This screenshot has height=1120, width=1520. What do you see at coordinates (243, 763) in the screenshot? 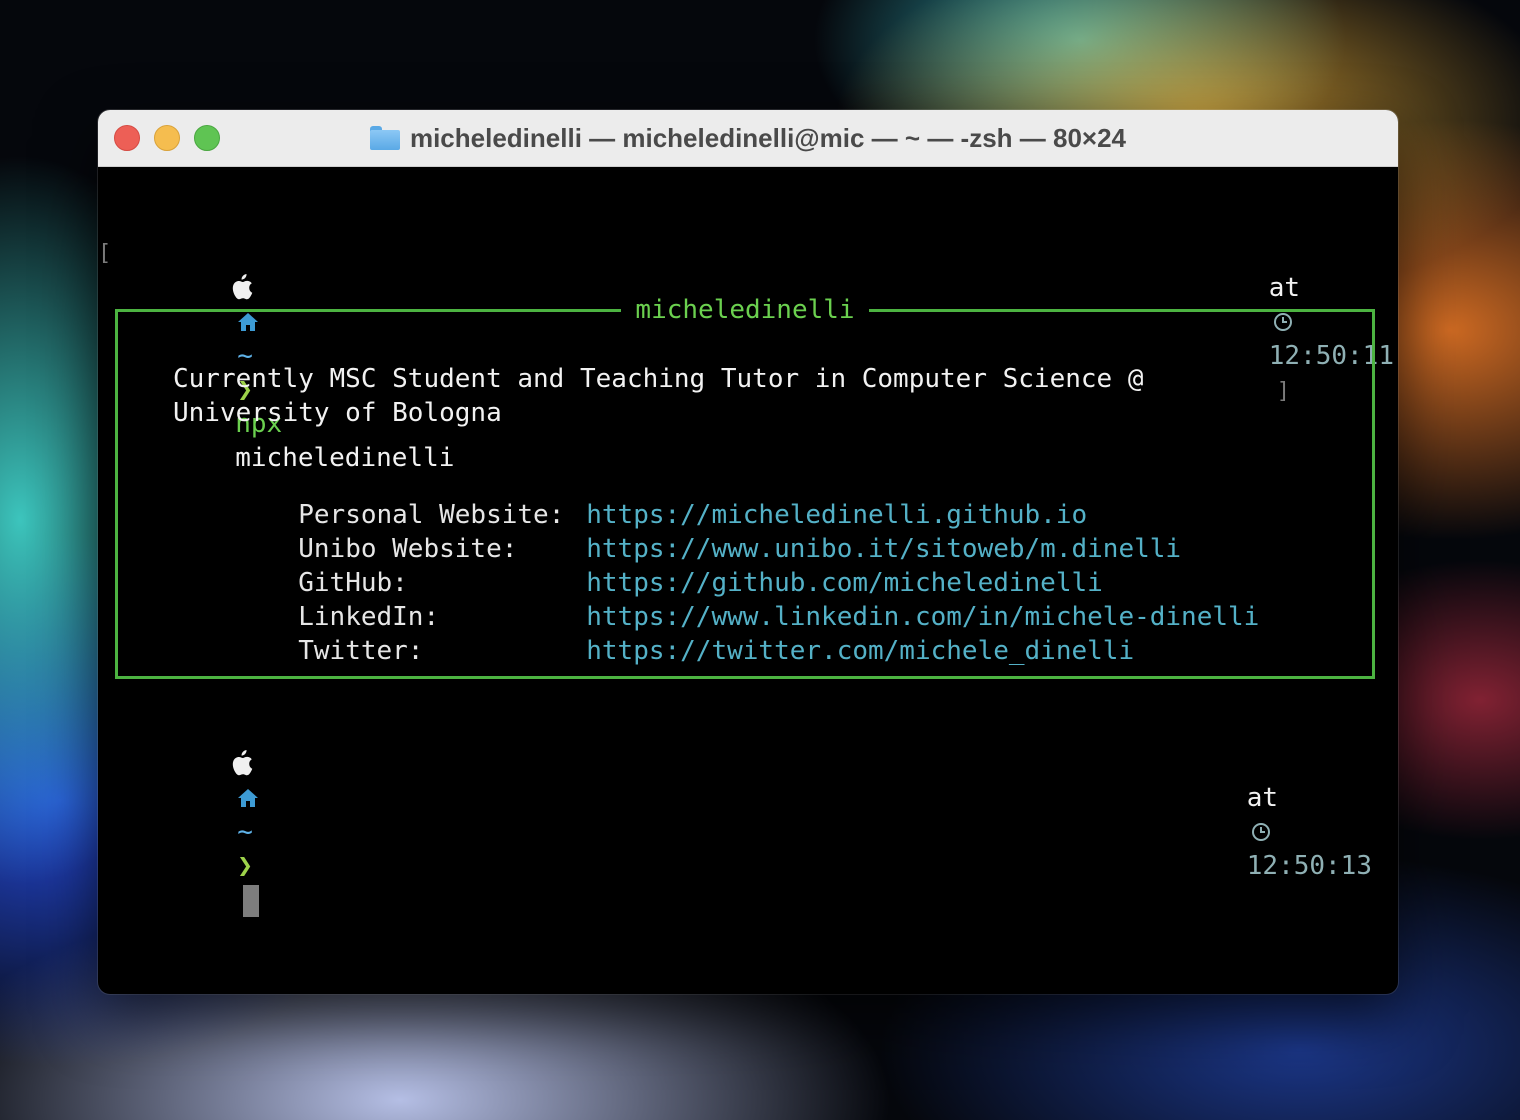
I see `apple-icon` at bounding box center [243, 763].